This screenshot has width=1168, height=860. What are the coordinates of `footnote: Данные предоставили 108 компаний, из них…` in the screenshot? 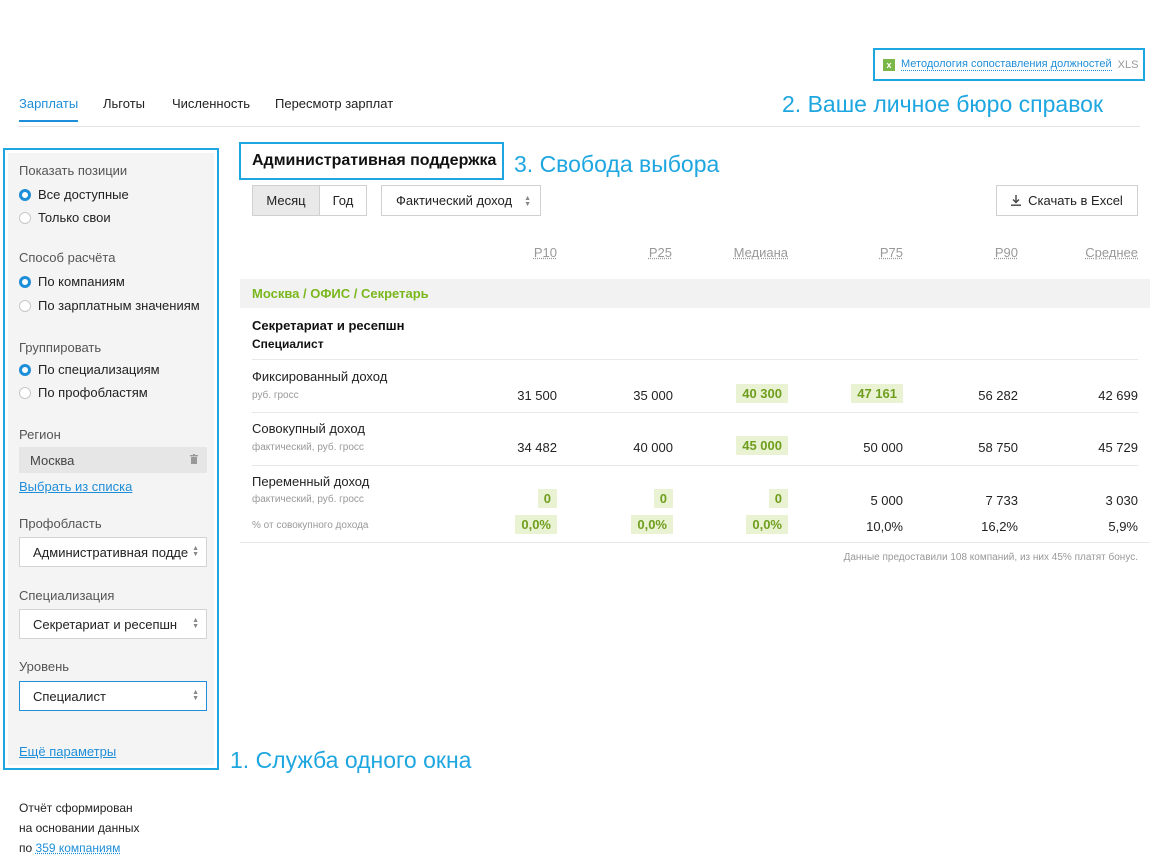 It's located at (990, 557).